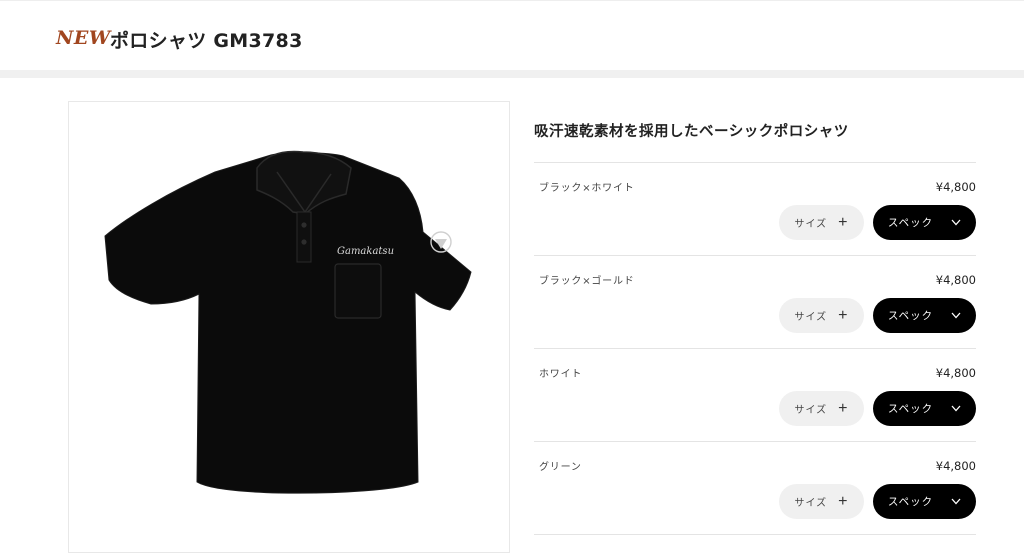  What do you see at coordinates (587, 281) in the screenshot?
I see `variant-name: ブラック×ゴールド` at bounding box center [587, 281].